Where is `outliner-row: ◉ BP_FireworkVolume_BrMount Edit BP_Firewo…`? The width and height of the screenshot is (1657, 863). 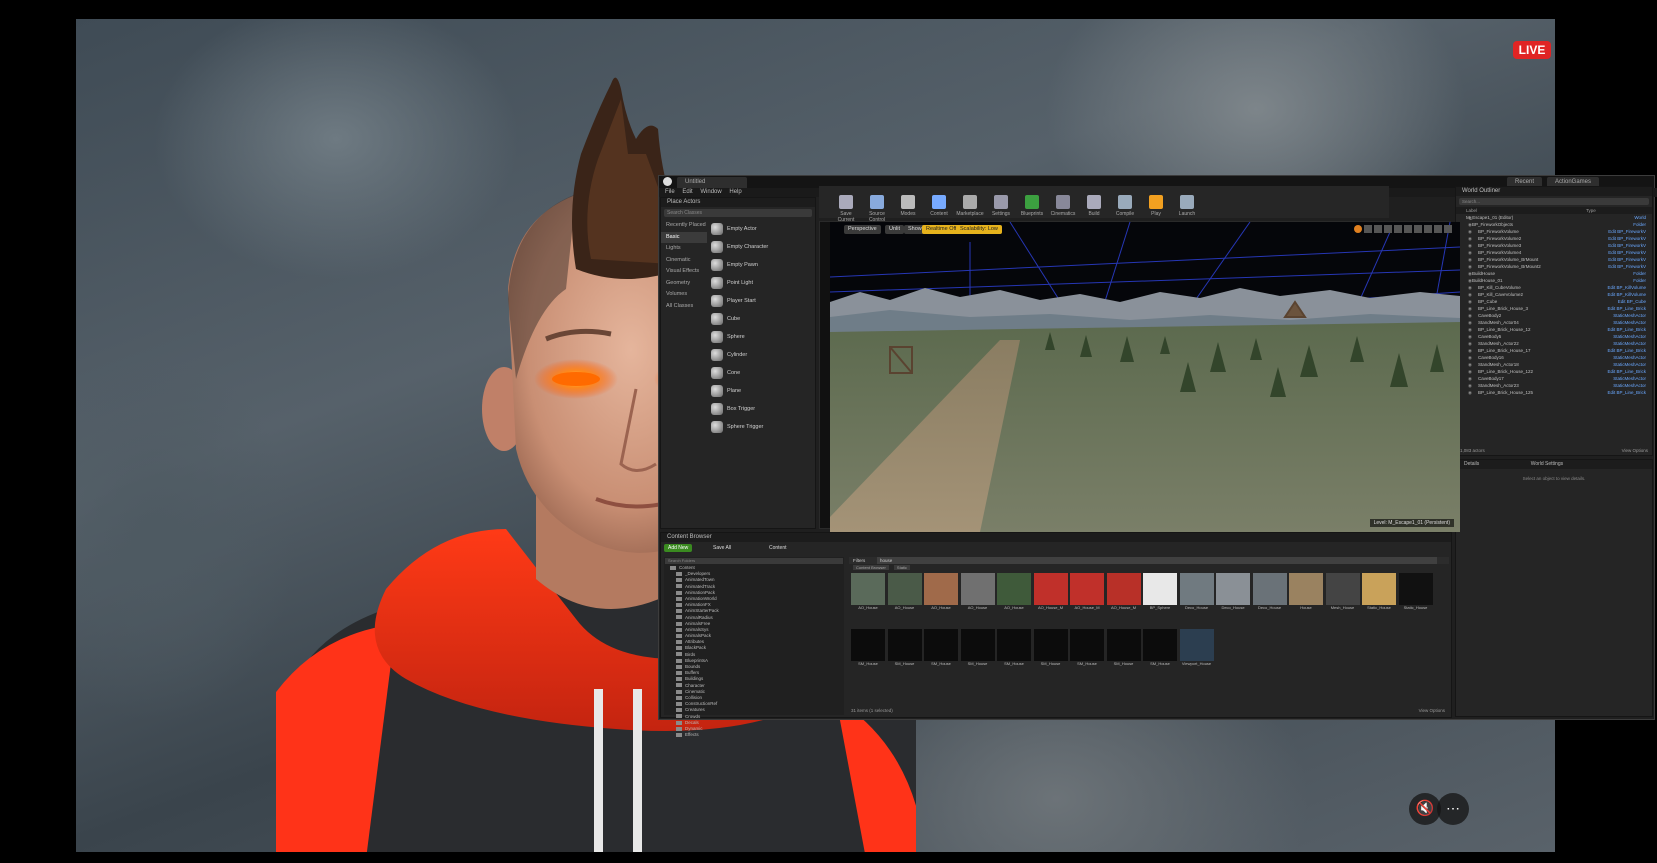
outliner-row: ◉ BP_FireworkVolume_BrMount Edit BP_Firewo… is located at coordinates (1559, 259).